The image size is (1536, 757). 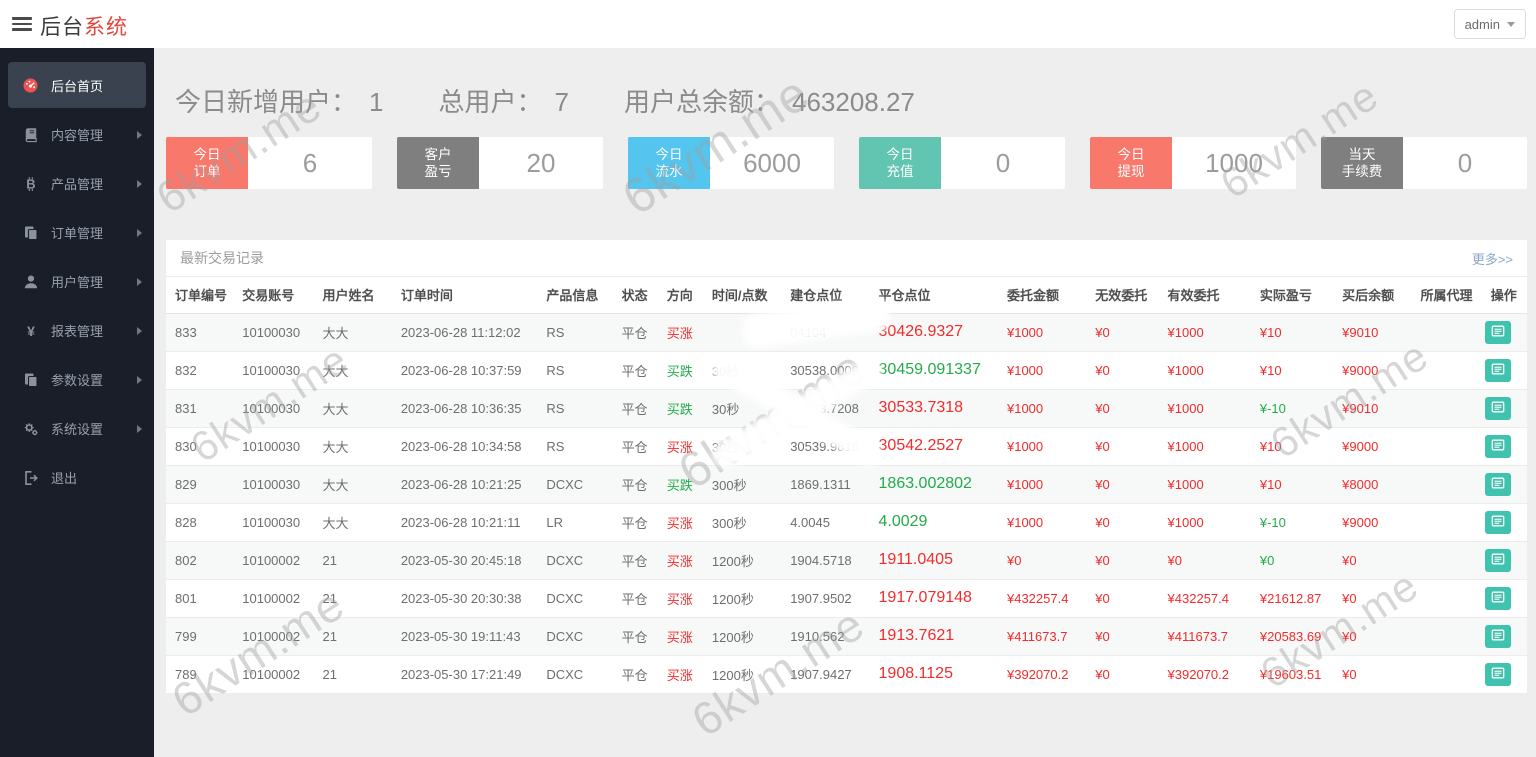 I want to click on stat-card-value: 6, so click(x=310, y=163).